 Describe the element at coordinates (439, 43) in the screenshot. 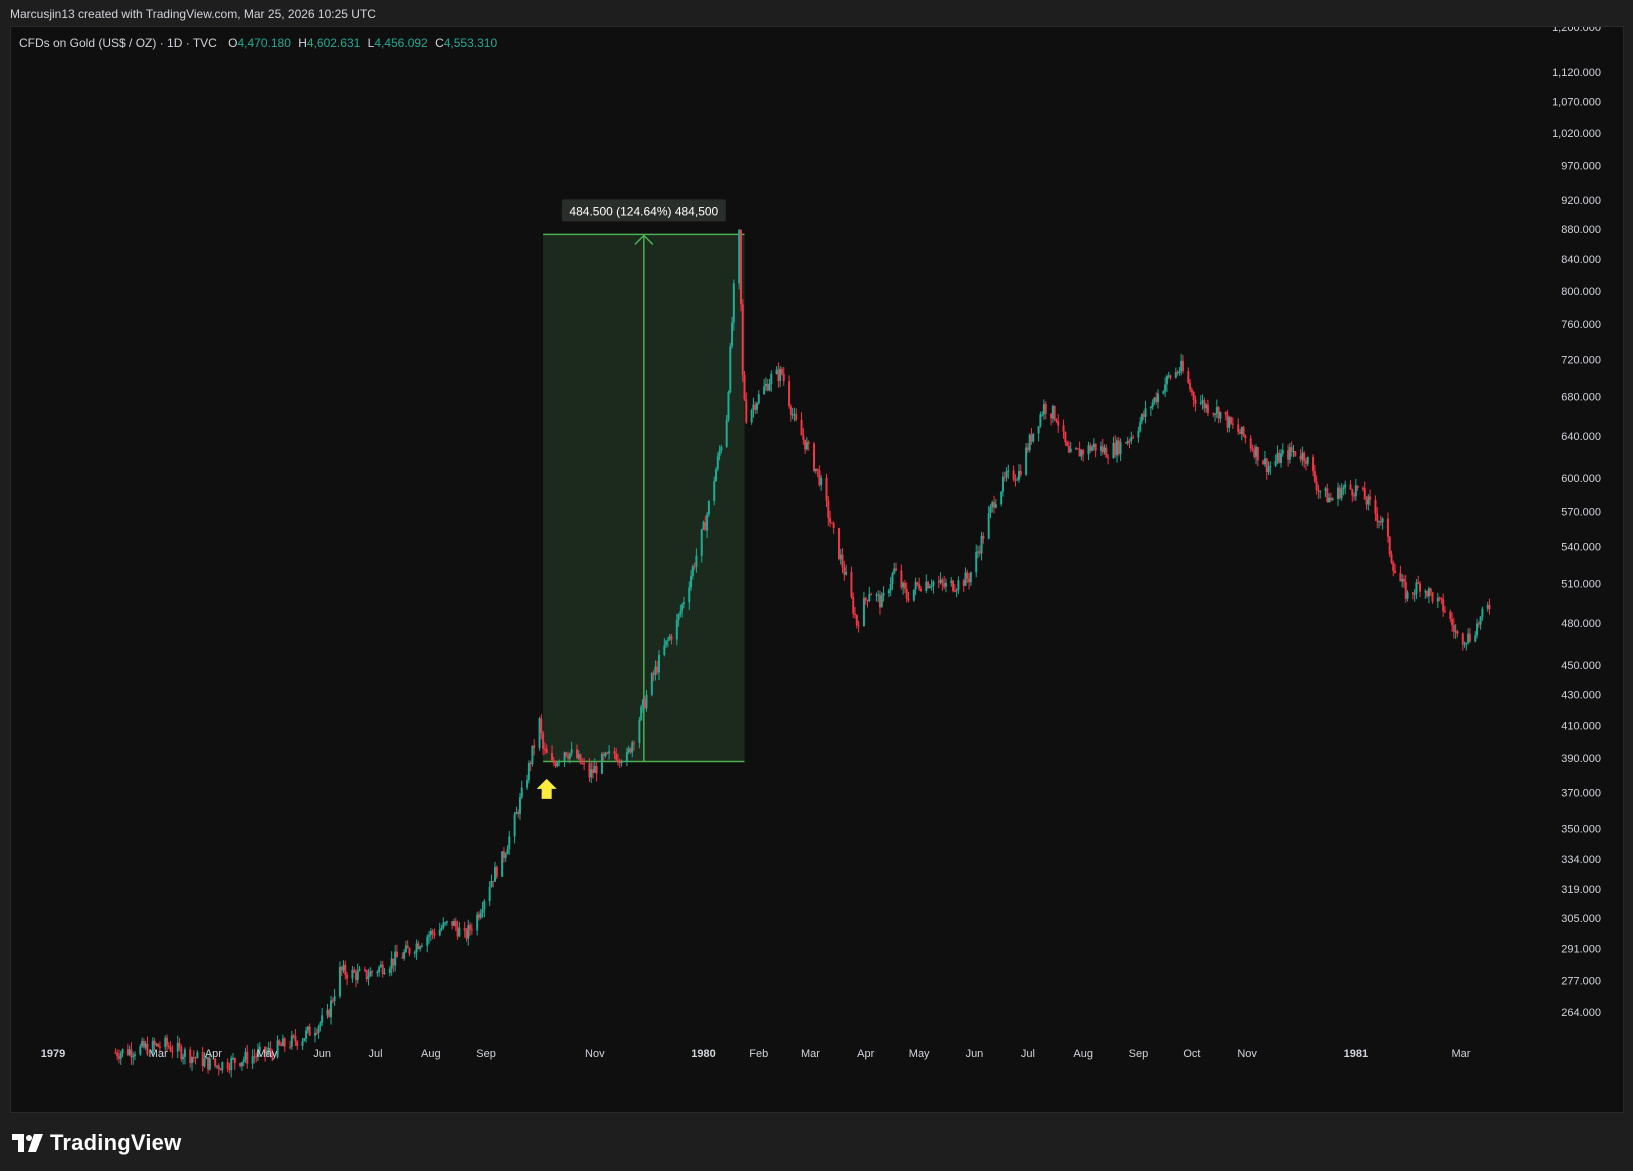

I see `close-label: C` at that location.